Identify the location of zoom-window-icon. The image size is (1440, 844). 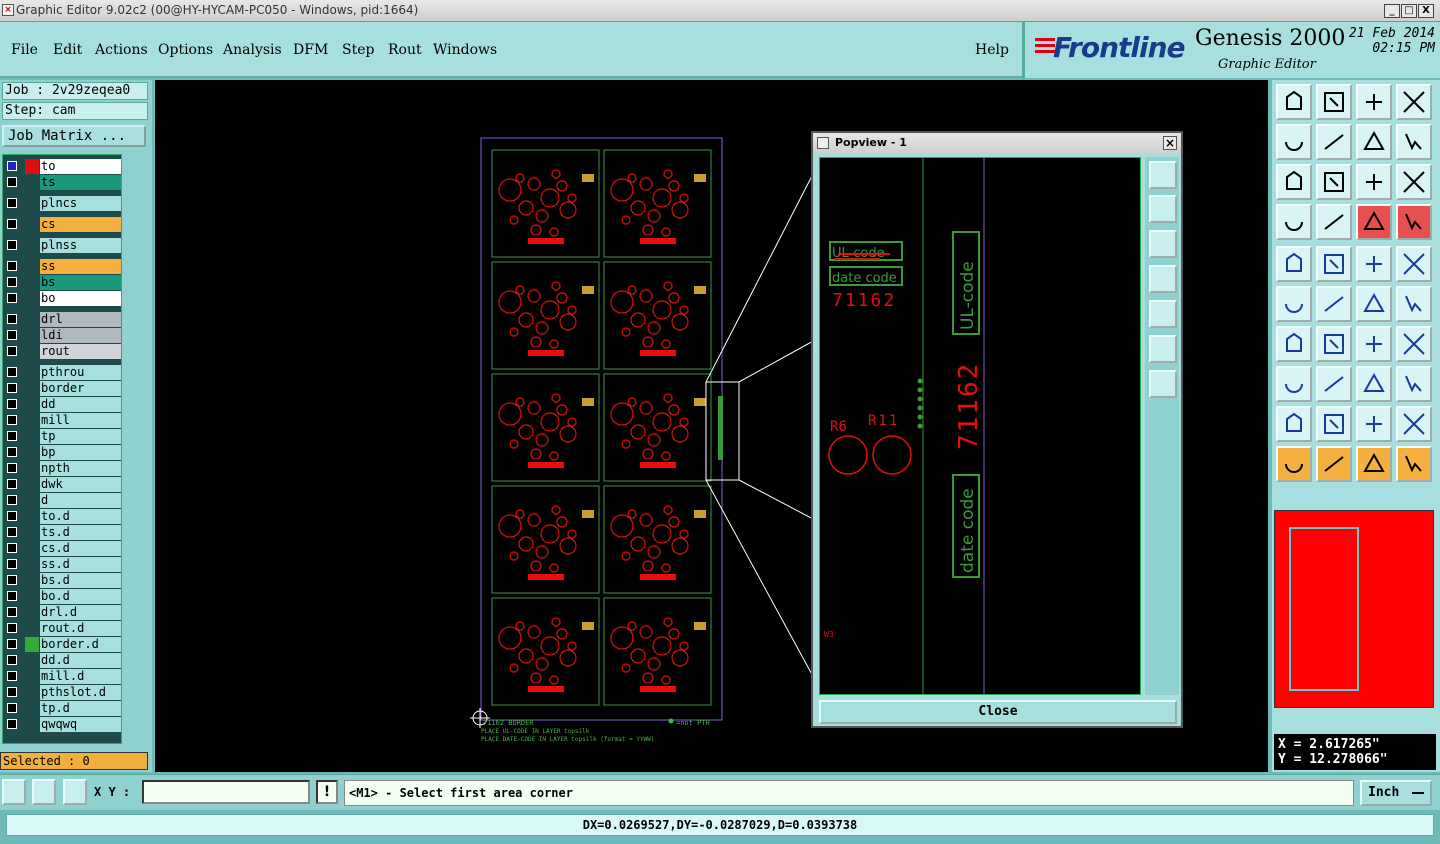
(1414, 102).